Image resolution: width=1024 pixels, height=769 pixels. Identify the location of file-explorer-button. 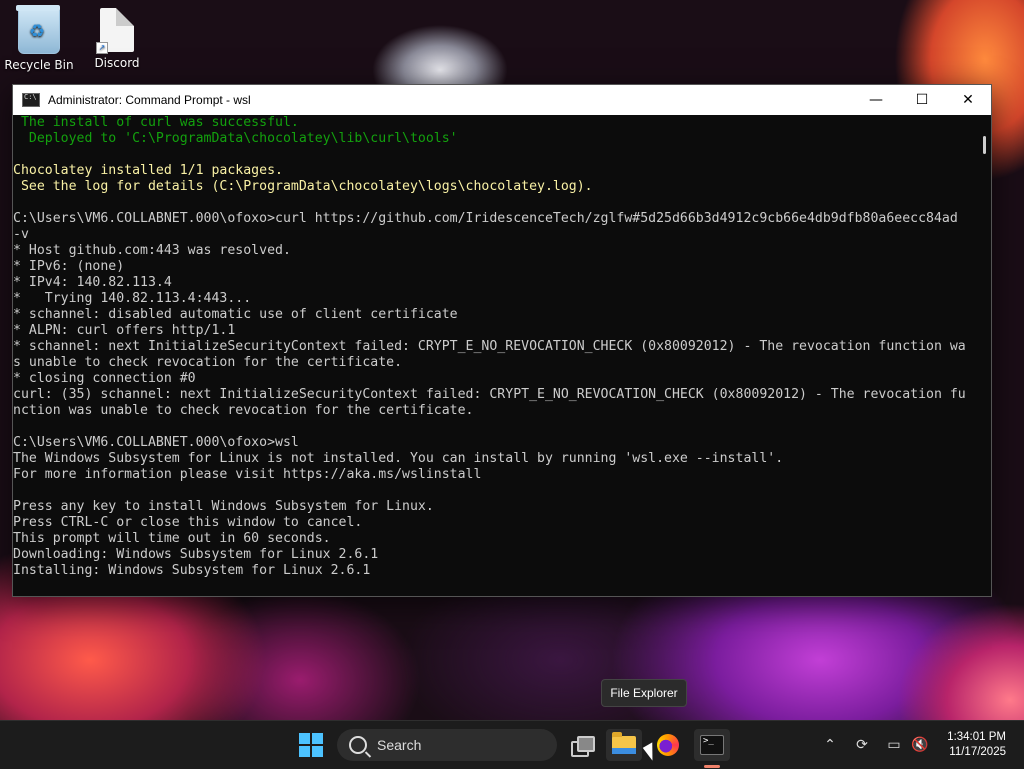
(624, 745).